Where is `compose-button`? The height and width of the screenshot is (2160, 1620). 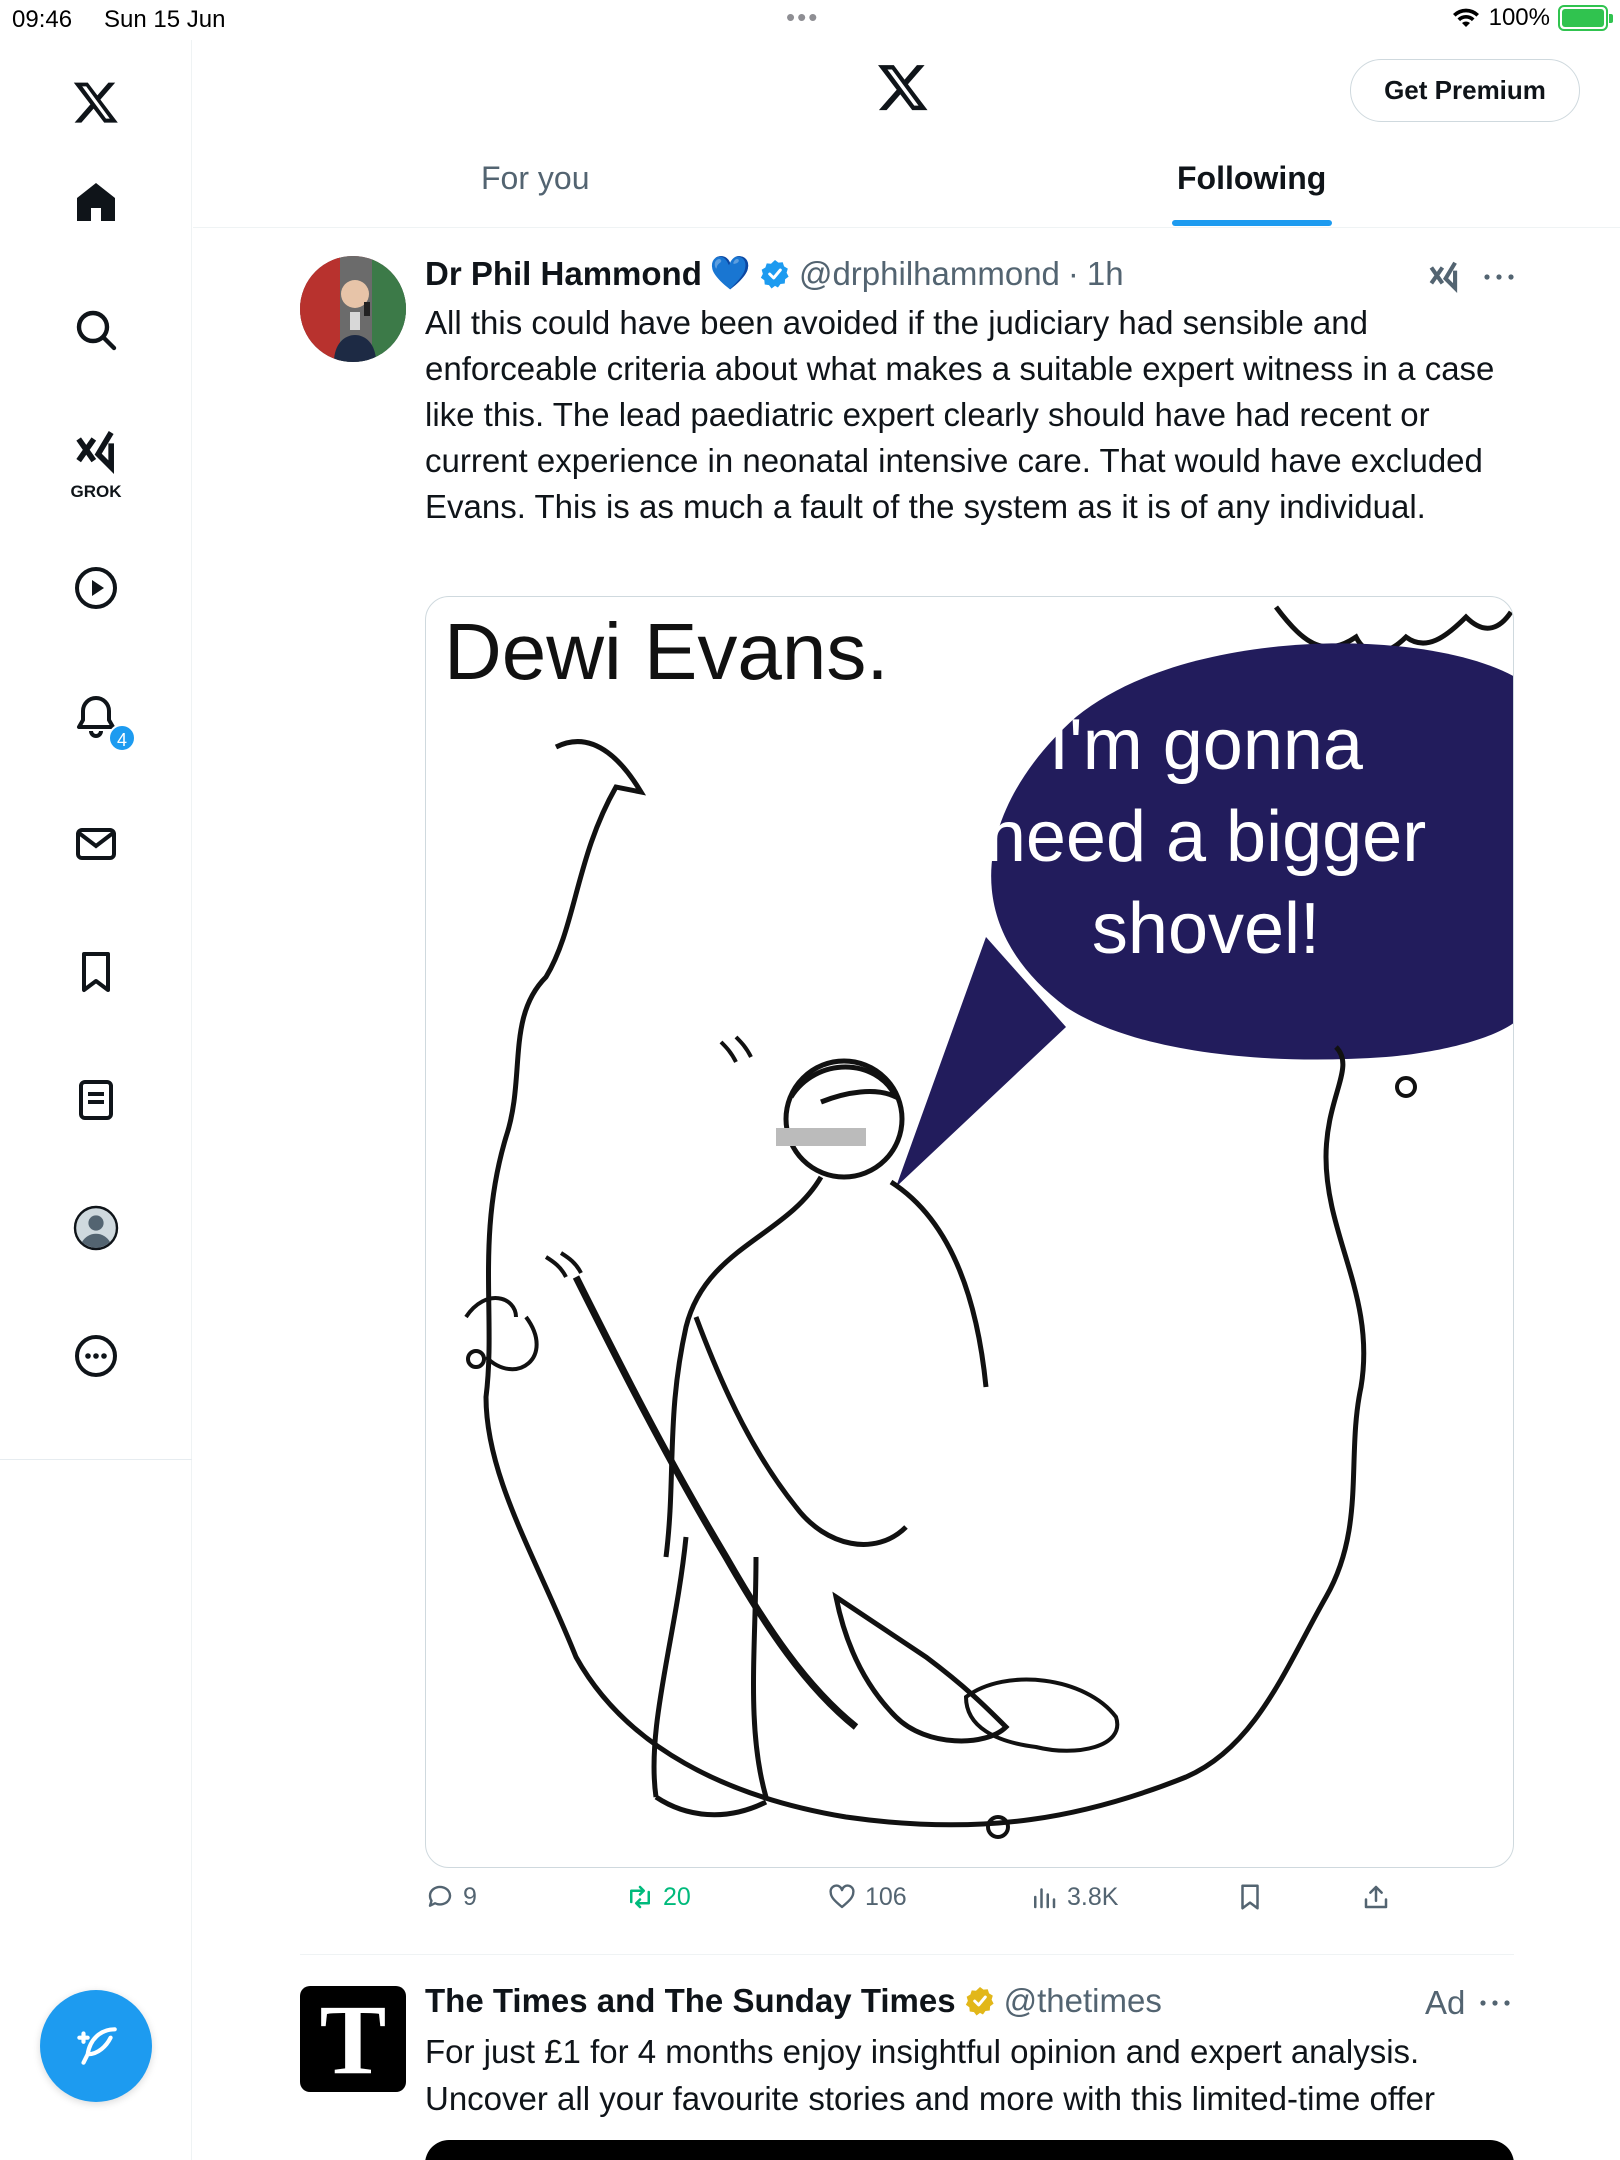
compose-button is located at coordinates (96, 2046).